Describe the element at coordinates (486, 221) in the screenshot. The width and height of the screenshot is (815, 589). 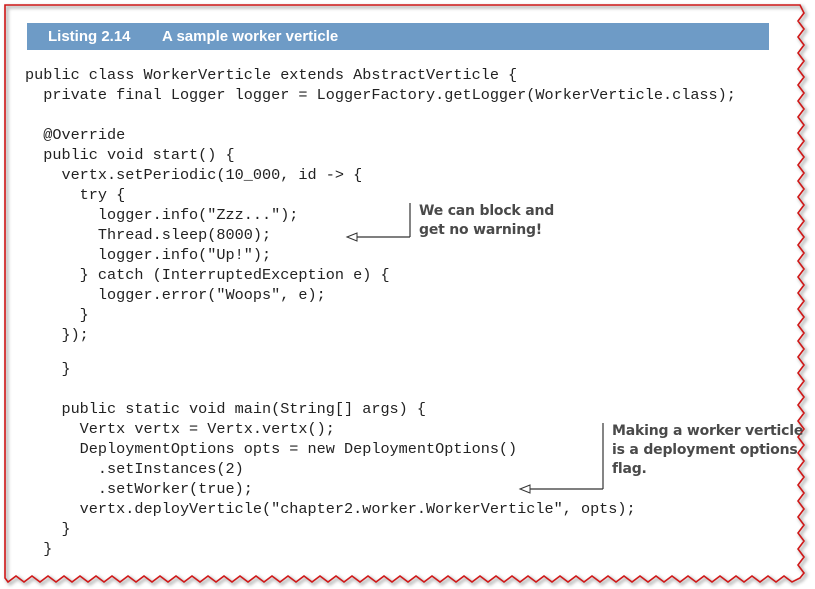
I see `block-annotation: We can block and get no warning!` at that location.